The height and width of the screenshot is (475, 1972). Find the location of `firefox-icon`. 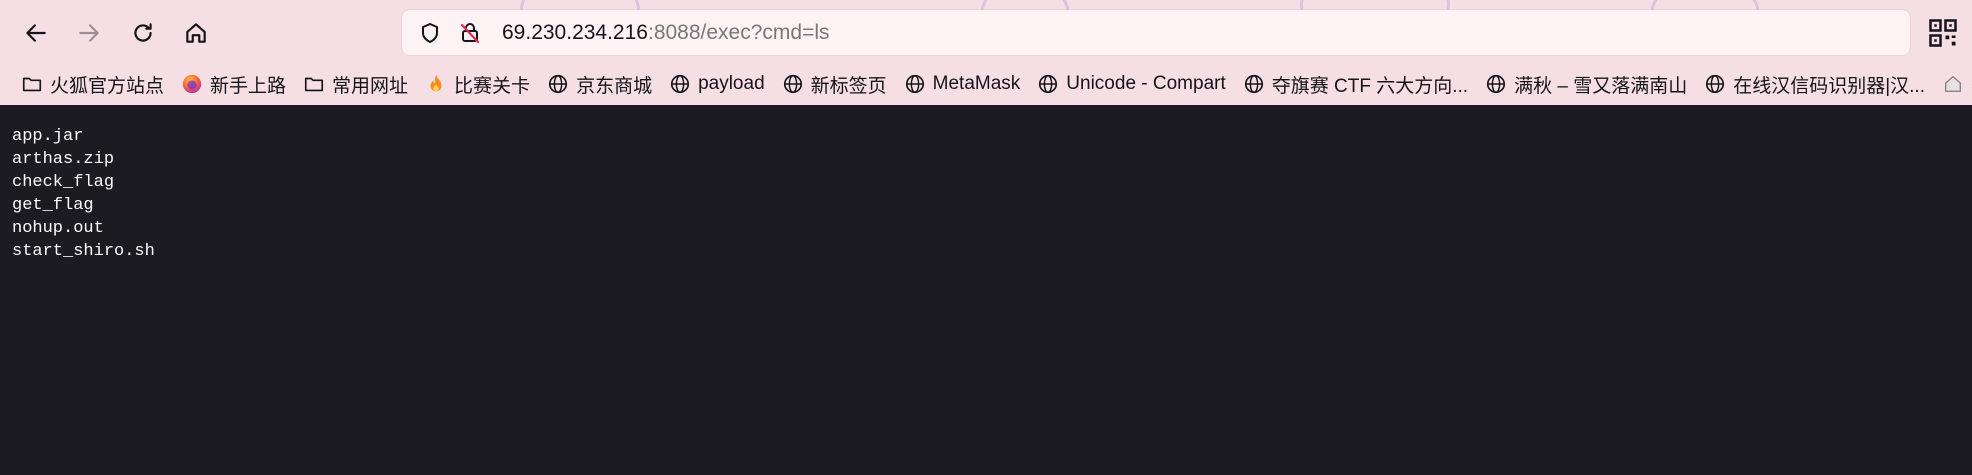

firefox-icon is located at coordinates (192, 84).